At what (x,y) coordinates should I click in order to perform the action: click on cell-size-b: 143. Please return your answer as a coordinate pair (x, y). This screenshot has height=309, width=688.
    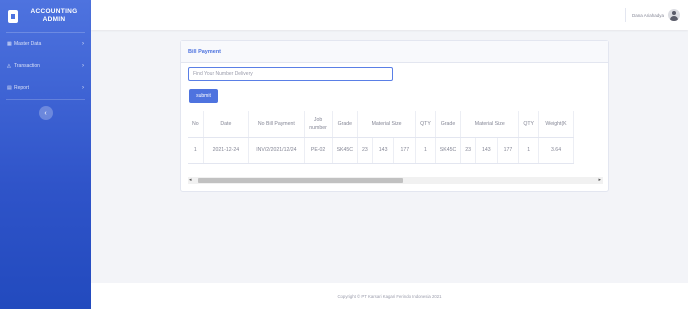
    Looking at the image, I should click on (383, 150).